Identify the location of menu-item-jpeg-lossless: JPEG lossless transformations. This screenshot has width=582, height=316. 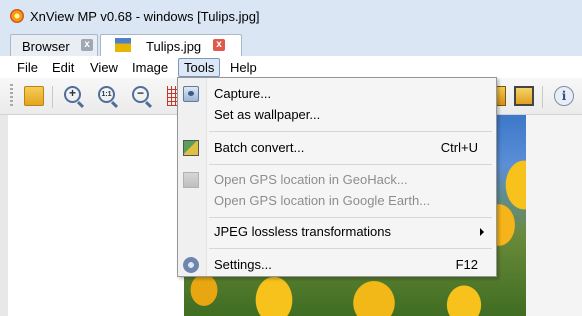
(337, 232).